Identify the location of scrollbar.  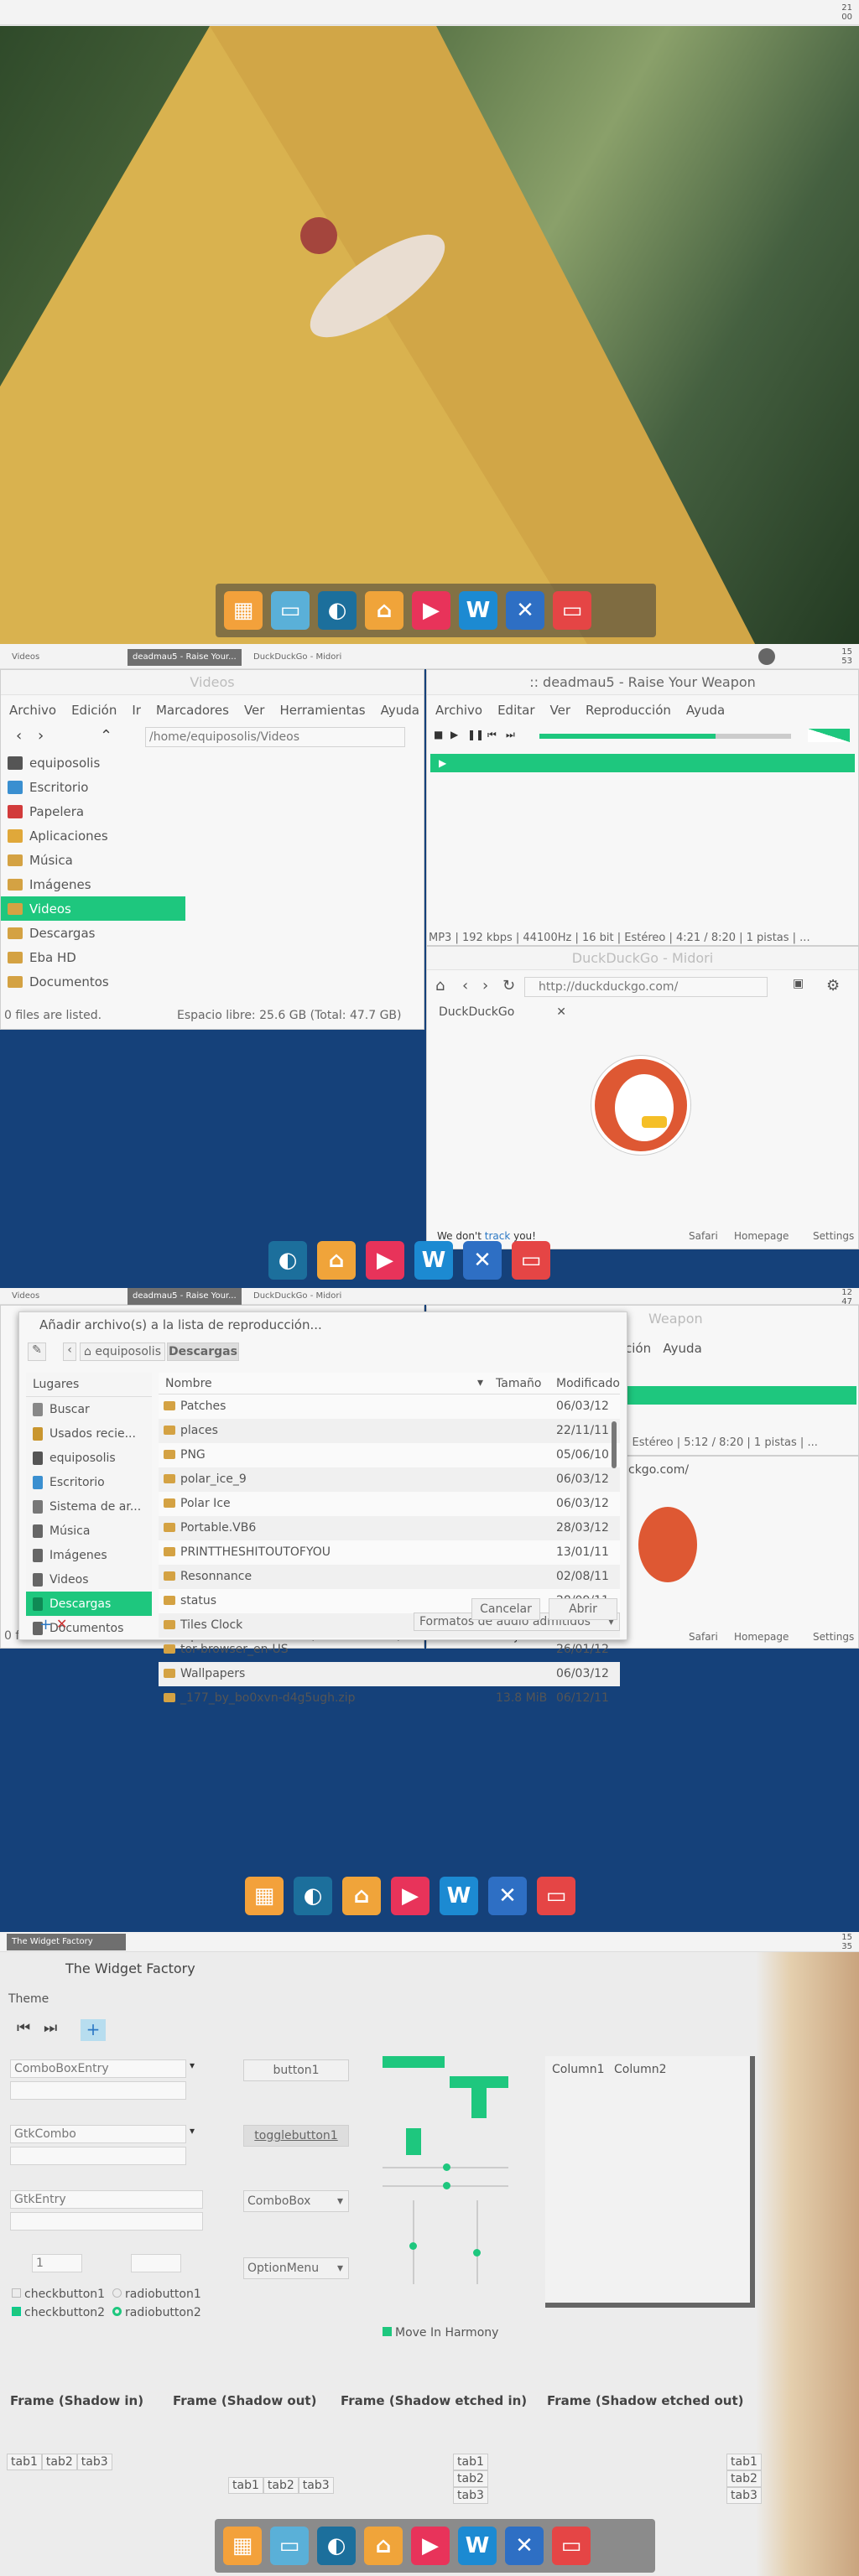
(614, 1444).